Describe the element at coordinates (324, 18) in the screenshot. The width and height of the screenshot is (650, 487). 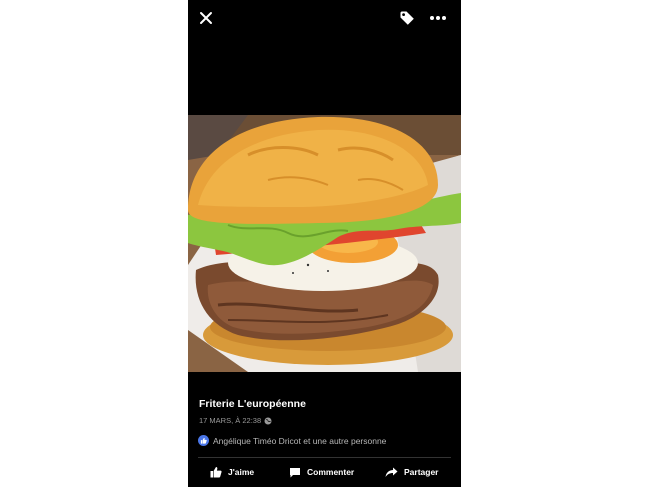
I see `viewer-toolbar` at that location.